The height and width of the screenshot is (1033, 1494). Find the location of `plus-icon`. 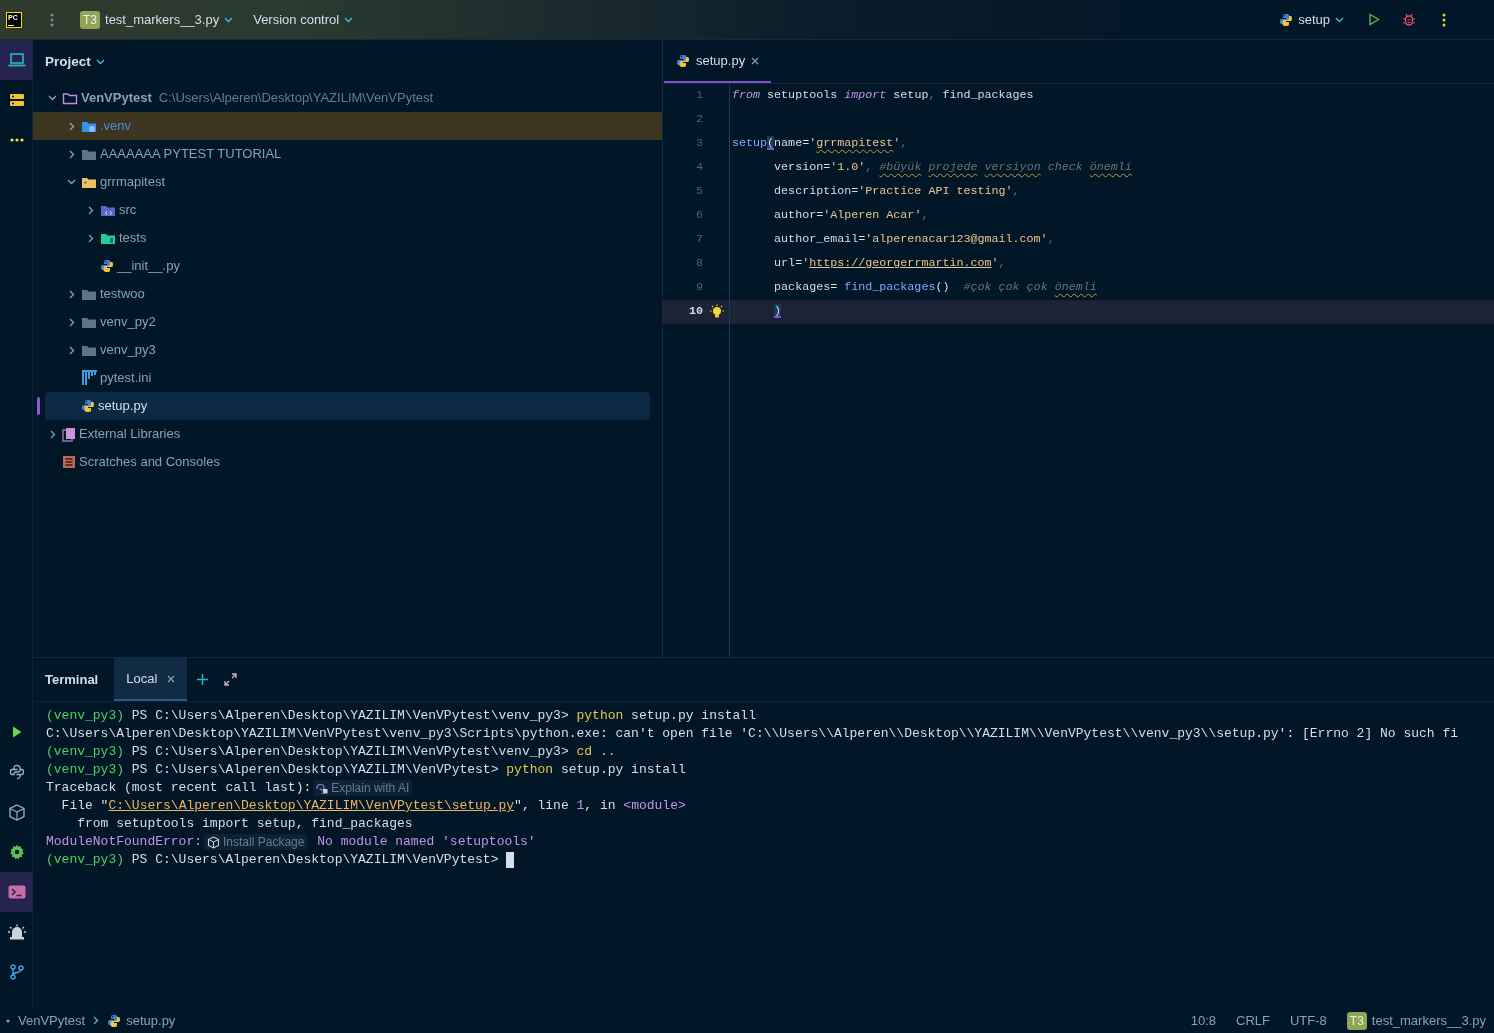

plus-icon is located at coordinates (203, 679).